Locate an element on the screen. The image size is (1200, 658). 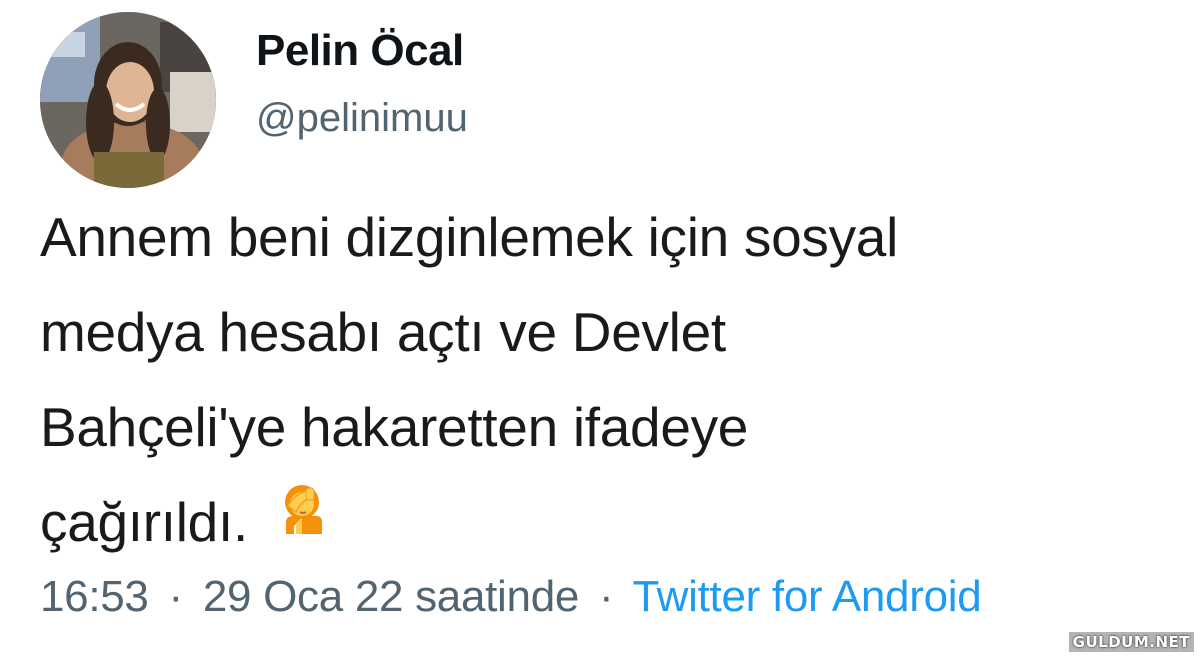
avatar-photo is located at coordinates (128, 100).